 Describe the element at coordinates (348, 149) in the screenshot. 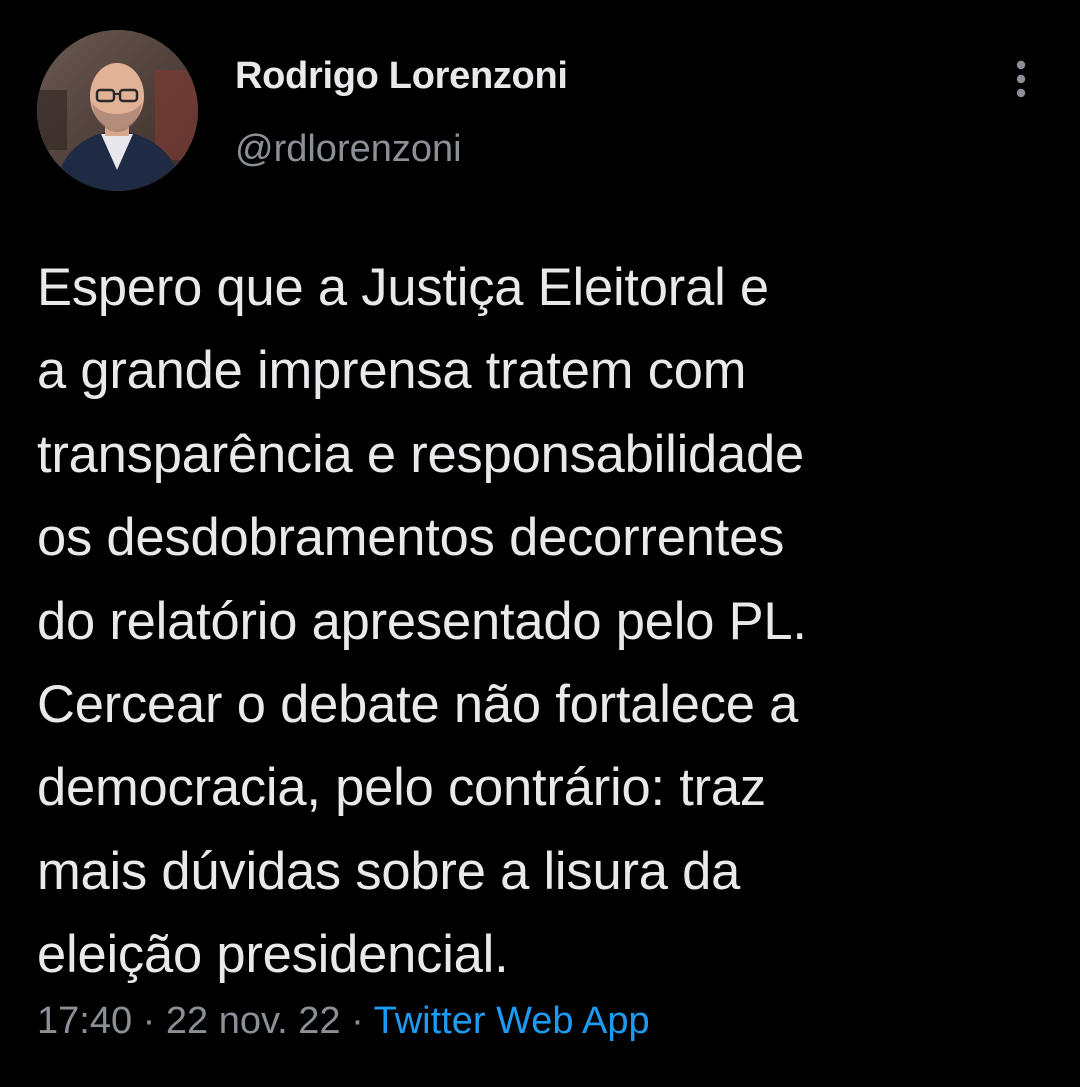

I see `author-handle: @rdlorenzoni` at that location.